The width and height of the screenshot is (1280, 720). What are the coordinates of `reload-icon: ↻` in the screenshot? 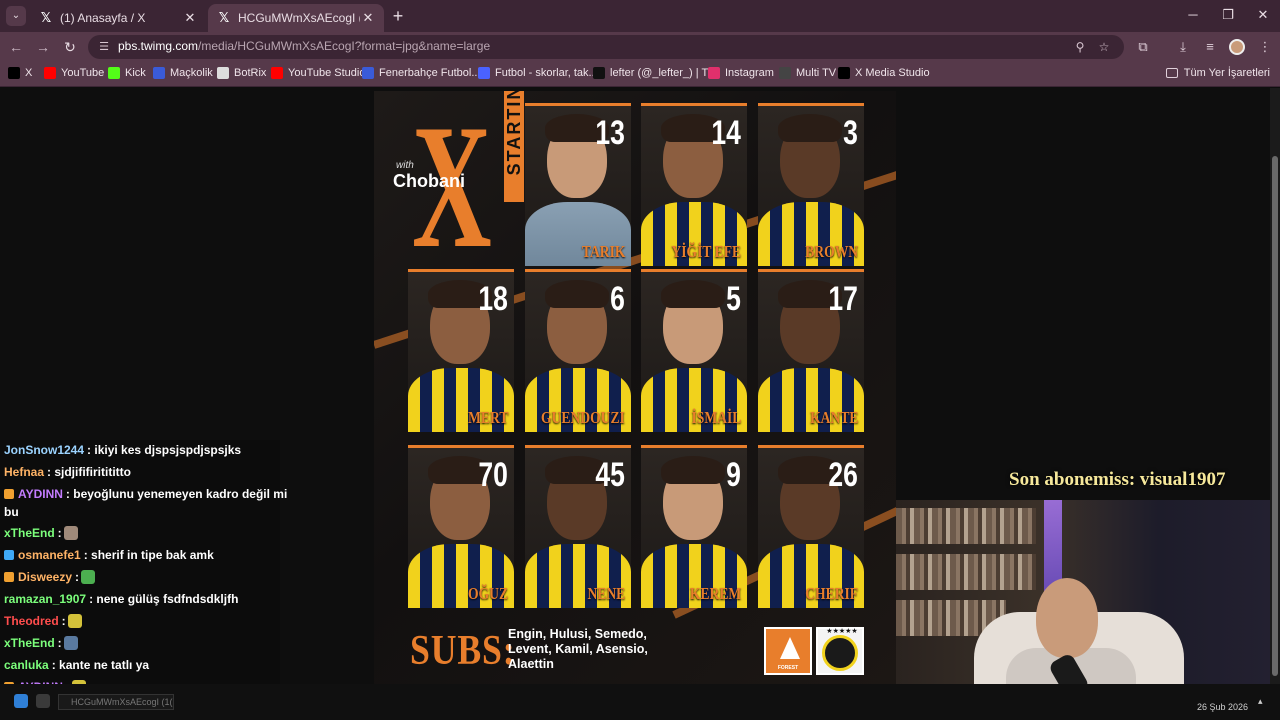 It's located at (70, 47).